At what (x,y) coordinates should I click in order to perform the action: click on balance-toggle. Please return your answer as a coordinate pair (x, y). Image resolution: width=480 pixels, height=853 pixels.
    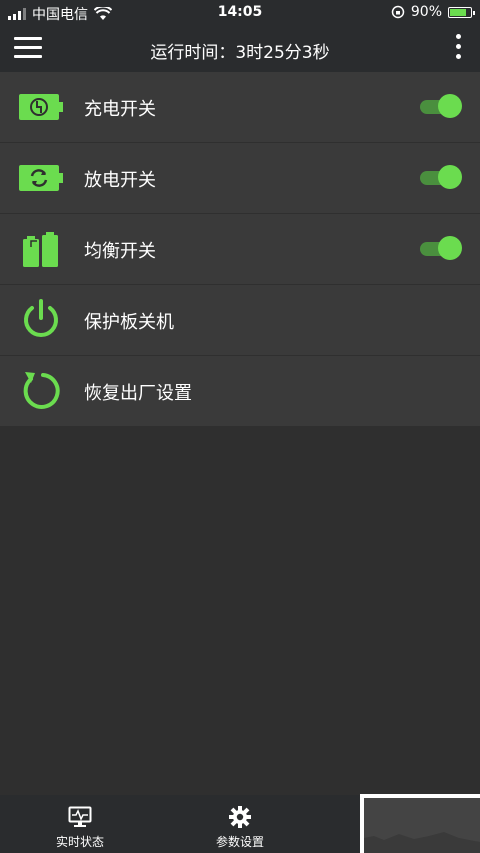
    Looking at the image, I should click on (440, 248).